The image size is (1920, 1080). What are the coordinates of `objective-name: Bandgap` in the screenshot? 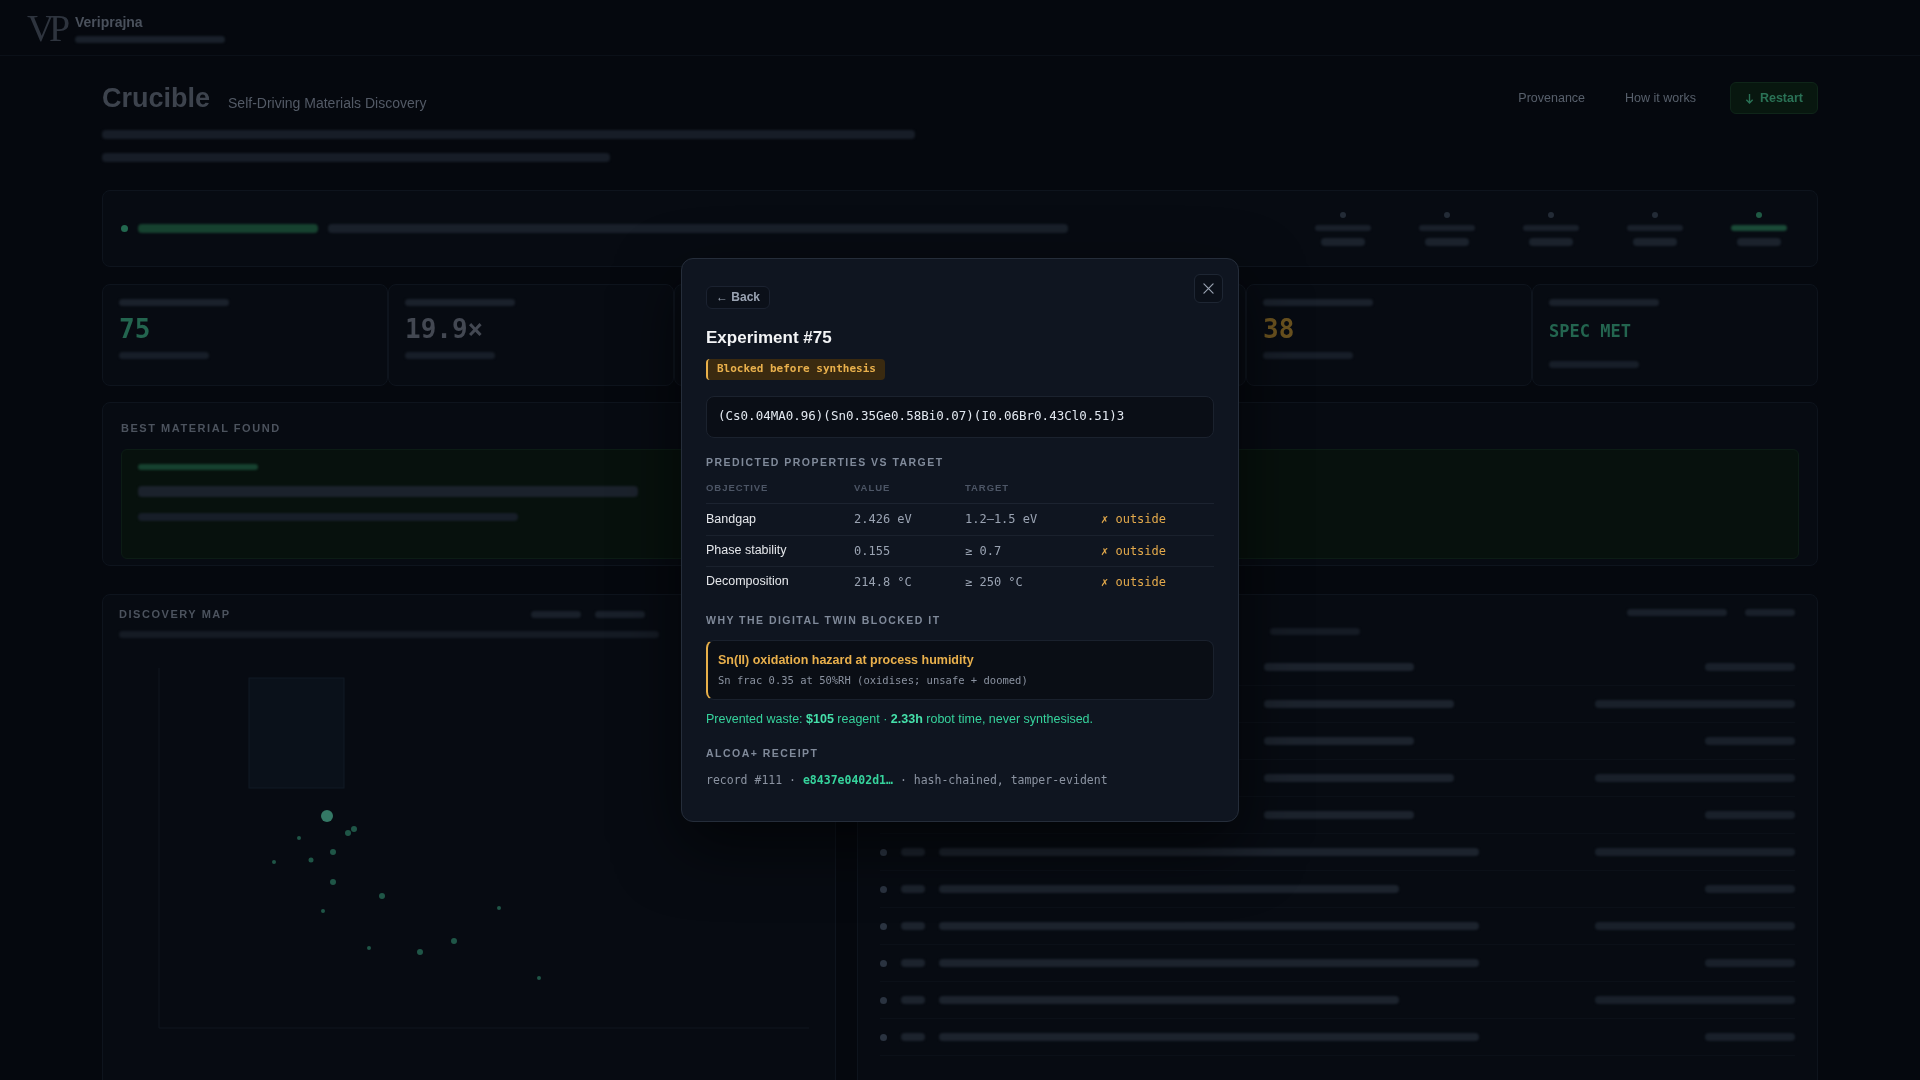 It's located at (732, 519).